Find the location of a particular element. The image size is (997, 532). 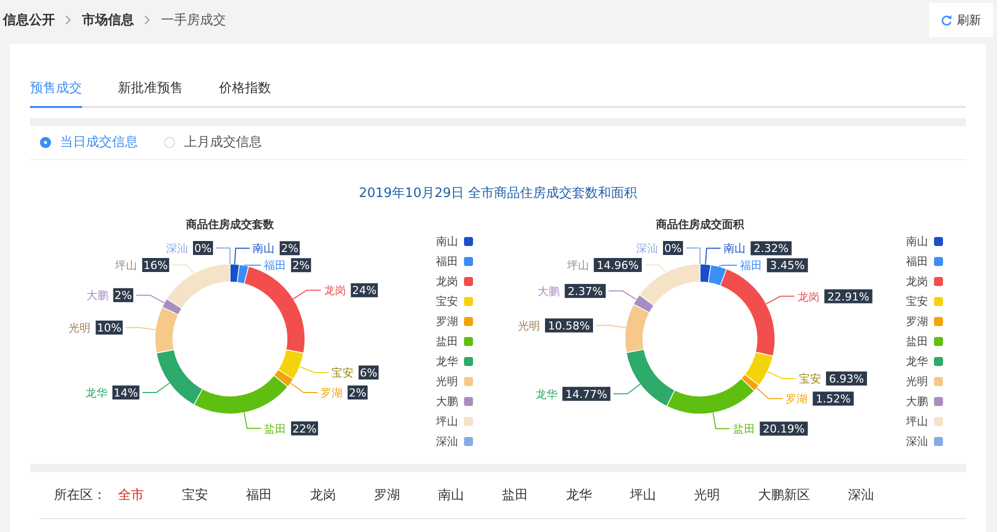

value-label: 24% is located at coordinates (364, 290).